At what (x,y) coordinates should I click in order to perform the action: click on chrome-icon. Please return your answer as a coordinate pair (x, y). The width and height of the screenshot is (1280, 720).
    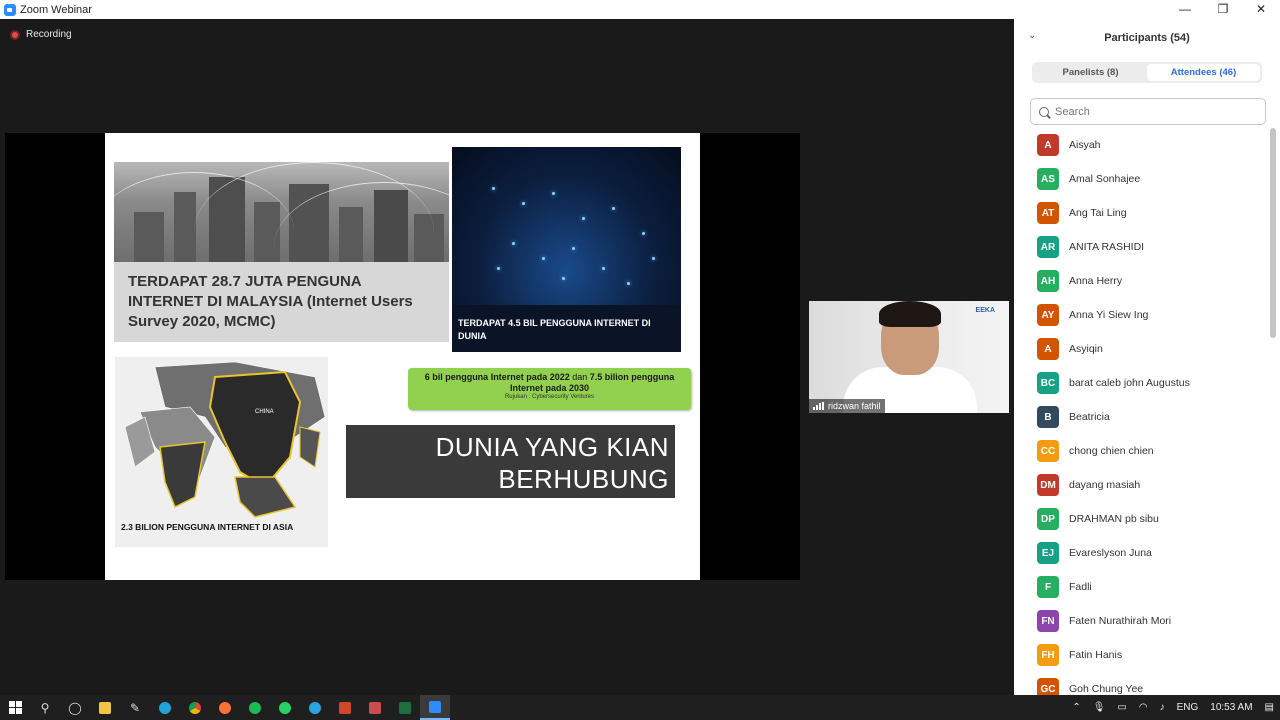
    Looking at the image, I should click on (195, 707).